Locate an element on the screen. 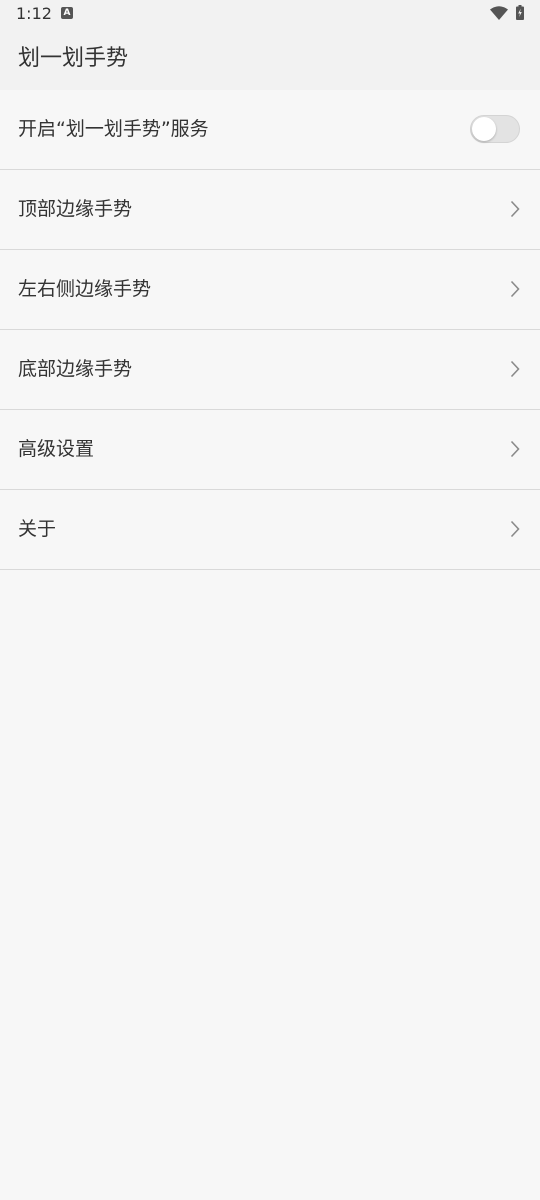 The height and width of the screenshot is (1200, 540). status-bar: 1:12 A is located at coordinates (270, 14).